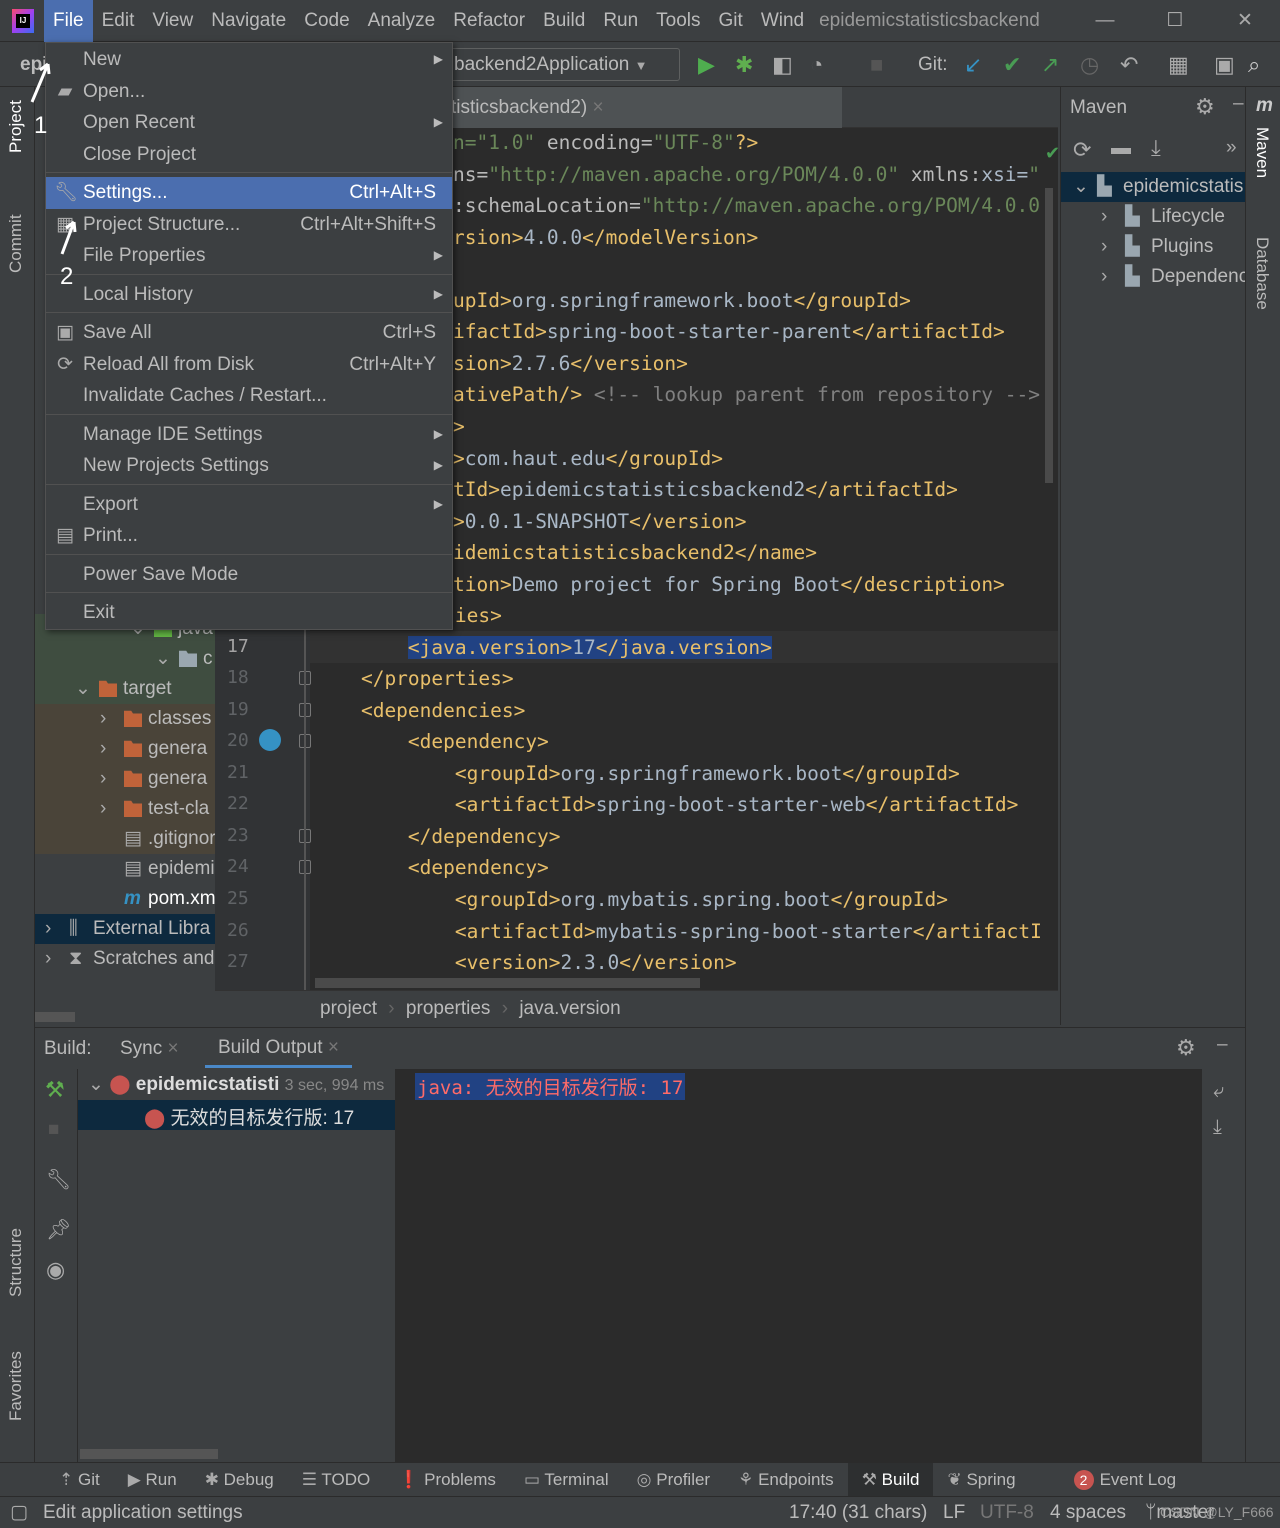 The width and height of the screenshot is (1280, 1528). Describe the element at coordinates (1089, 65) in the screenshot. I see `history-icon: ◷` at that location.